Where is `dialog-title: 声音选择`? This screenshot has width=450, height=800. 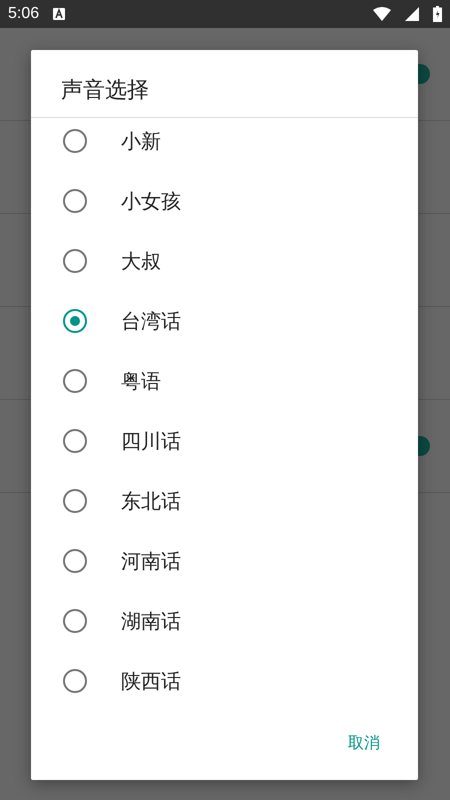
dialog-title: 声音选择 is located at coordinates (224, 84).